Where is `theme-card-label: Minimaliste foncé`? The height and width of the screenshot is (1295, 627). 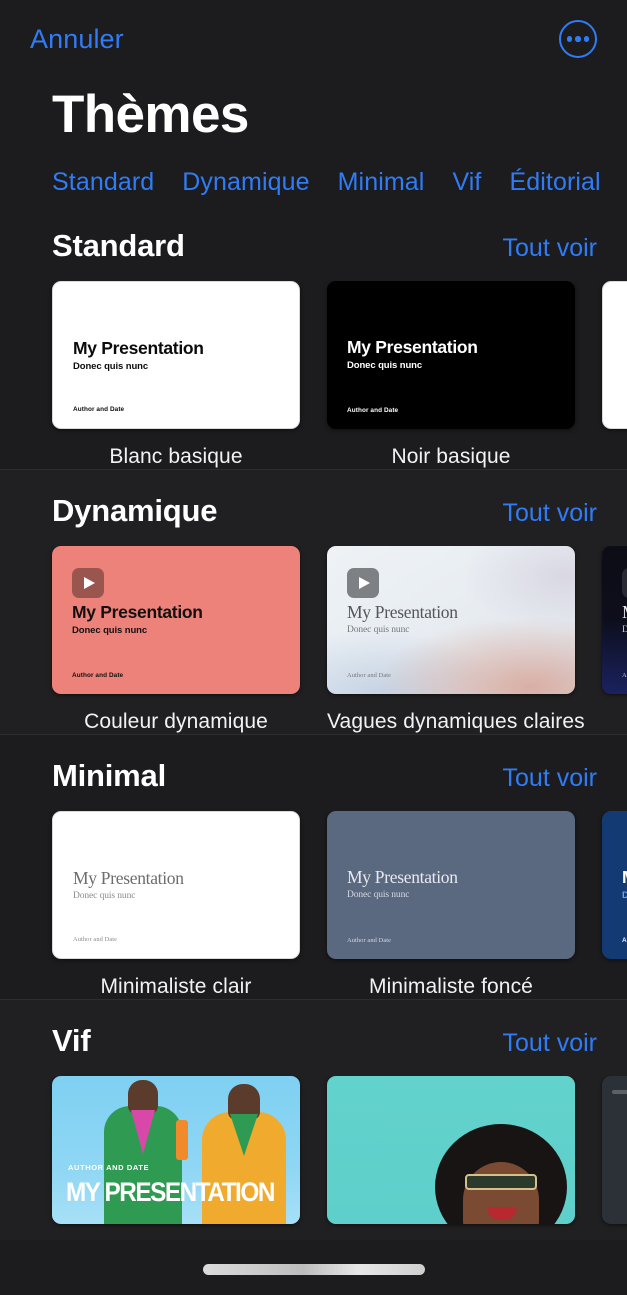 theme-card-label: Minimaliste foncé is located at coordinates (451, 986).